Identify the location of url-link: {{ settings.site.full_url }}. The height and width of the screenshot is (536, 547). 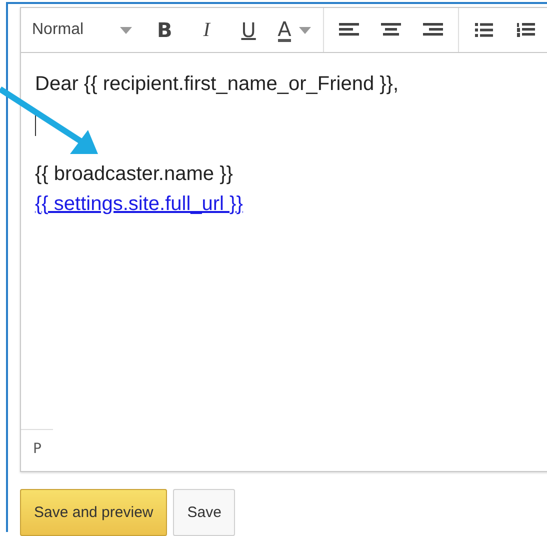
(139, 204).